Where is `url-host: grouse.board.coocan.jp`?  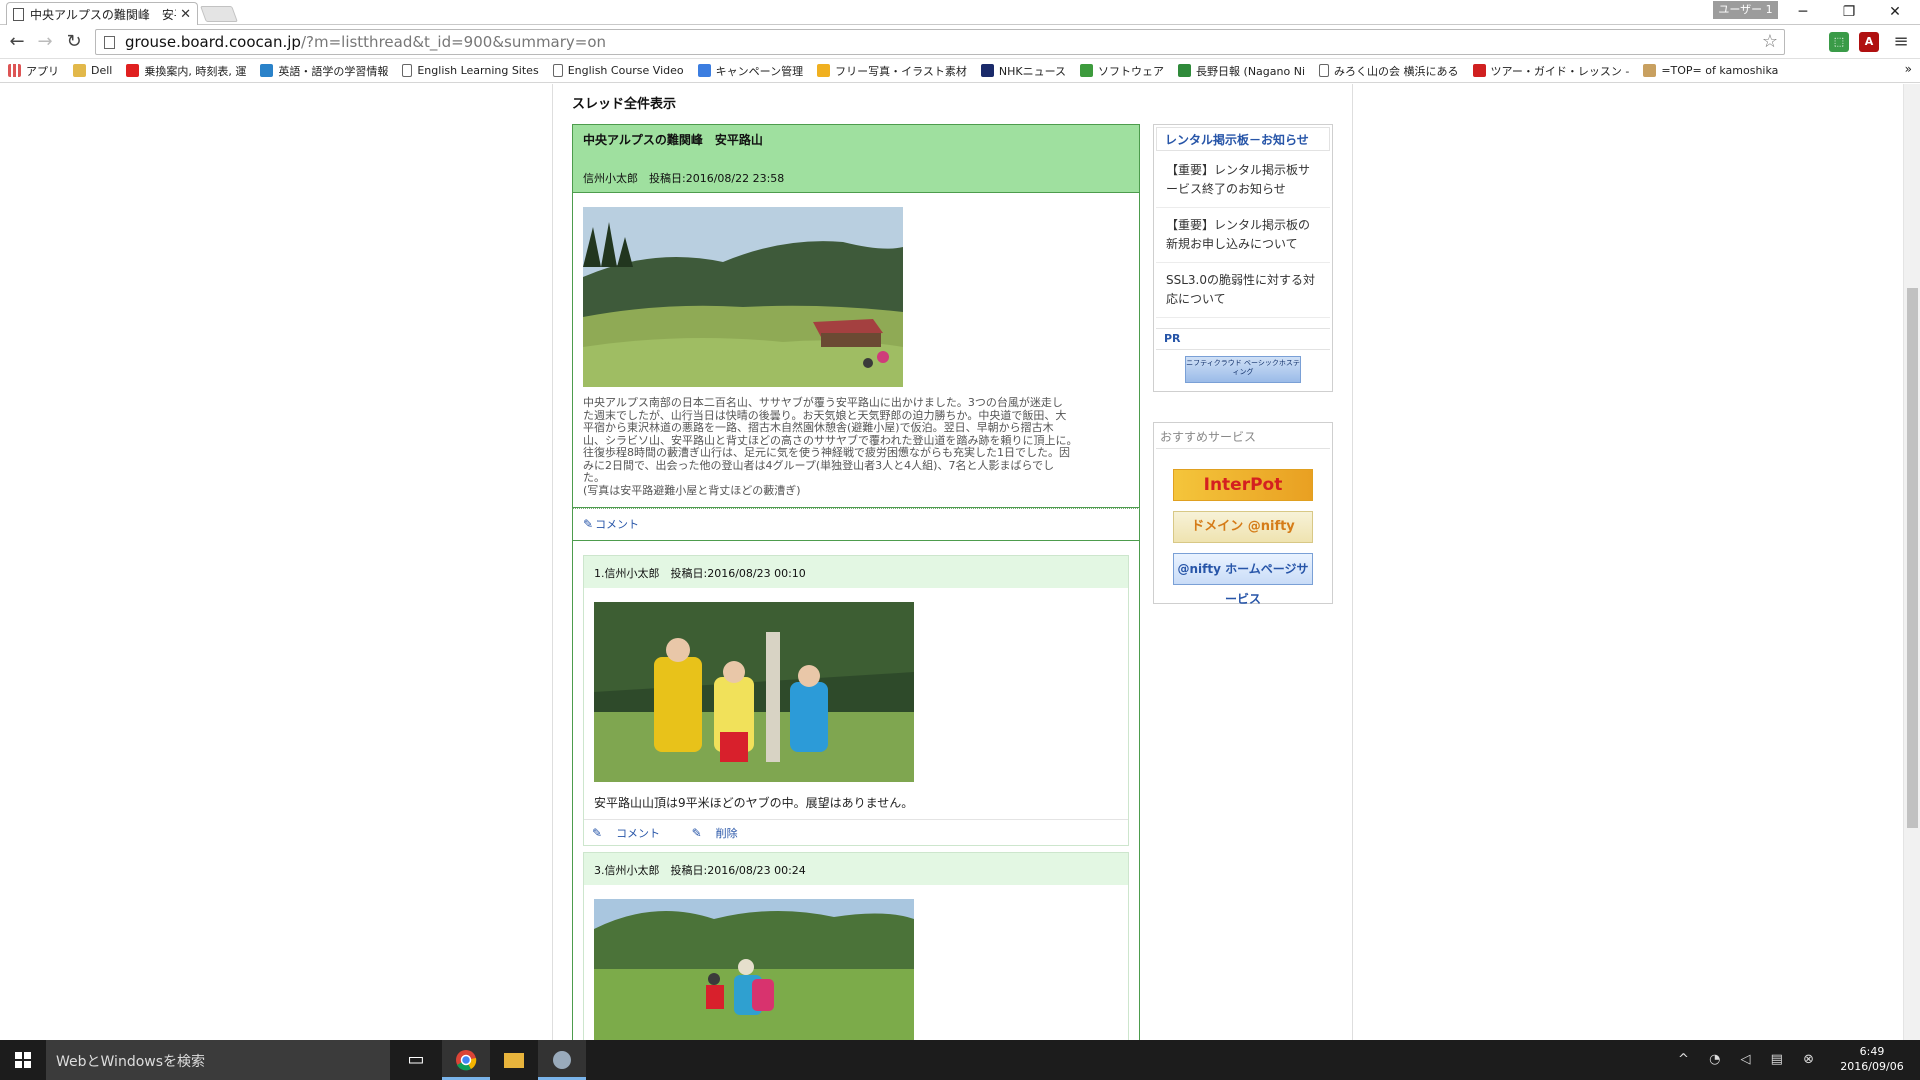
url-host: grouse.board.coocan.jp is located at coordinates (213, 42).